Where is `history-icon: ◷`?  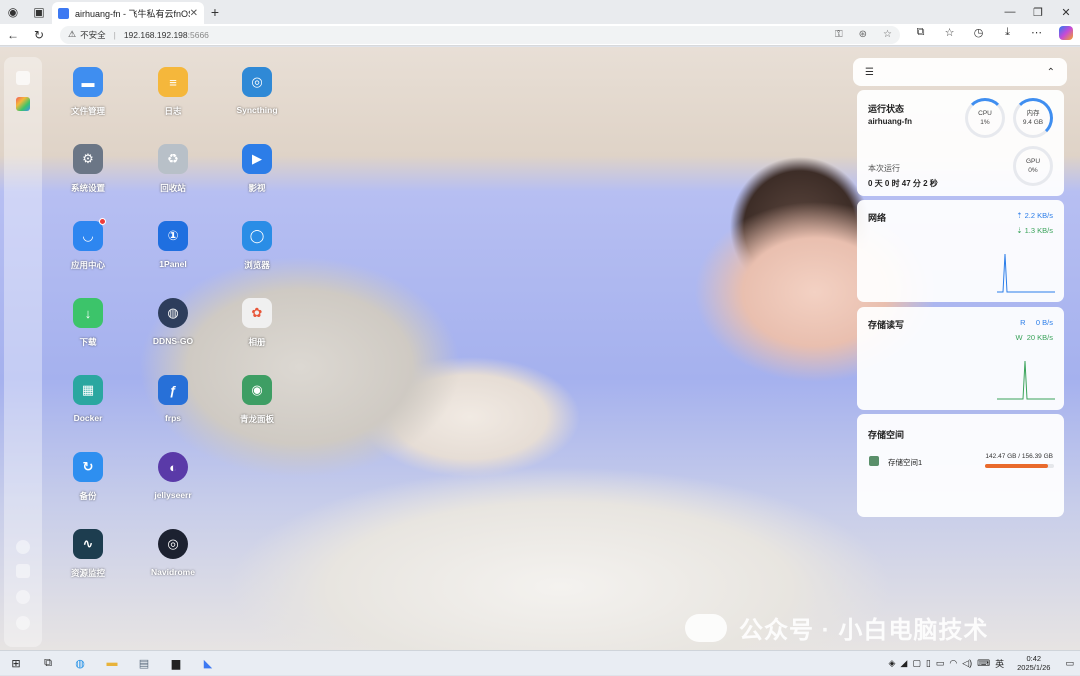 history-icon: ◷ is located at coordinates (978, 34).